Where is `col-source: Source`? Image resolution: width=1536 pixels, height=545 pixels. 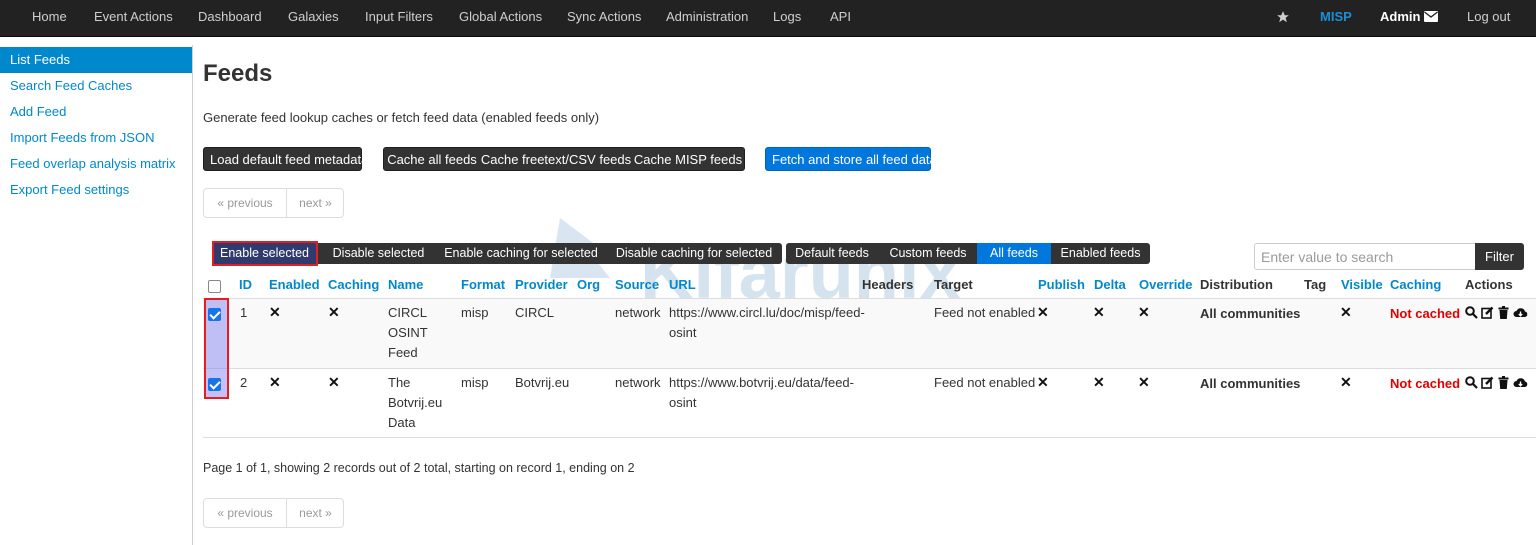 col-source: Source is located at coordinates (637, 284).